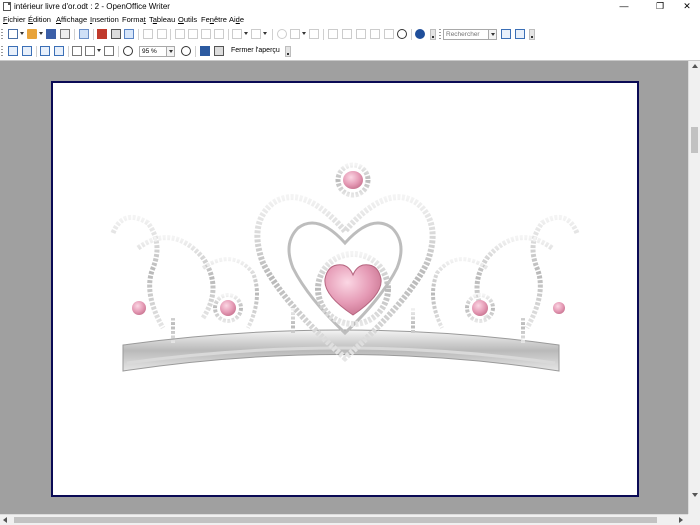 Image resolution: width=700 pixels, height=525 pixels. Describe the element at coordinates (695, 66) in the screenshot. I see `scroll-up-icon` at that location.